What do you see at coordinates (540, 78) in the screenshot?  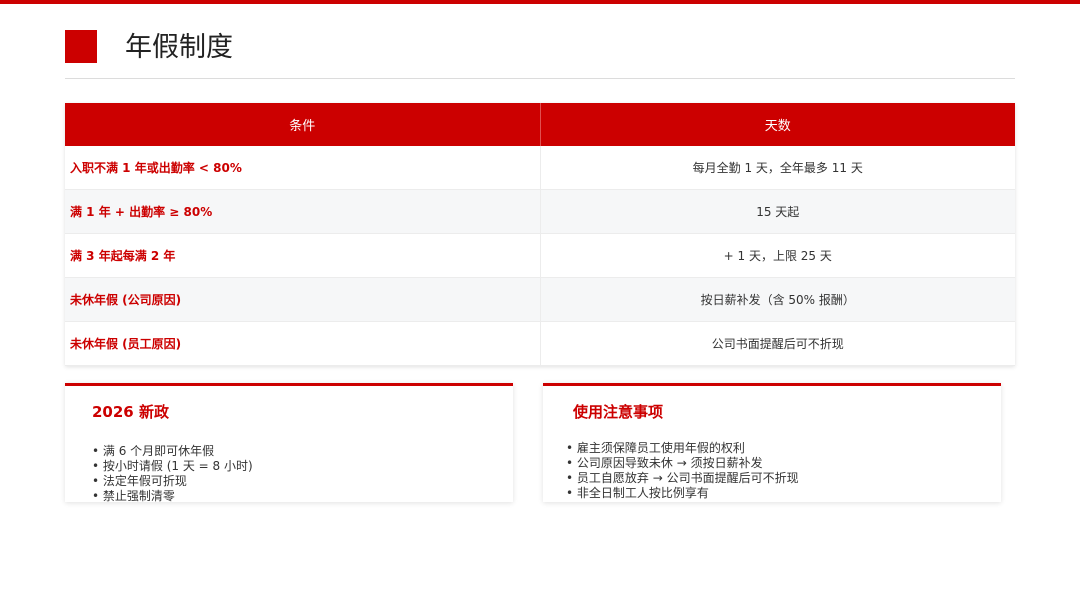 I see `title-divider` at bounding box center [540, 78].